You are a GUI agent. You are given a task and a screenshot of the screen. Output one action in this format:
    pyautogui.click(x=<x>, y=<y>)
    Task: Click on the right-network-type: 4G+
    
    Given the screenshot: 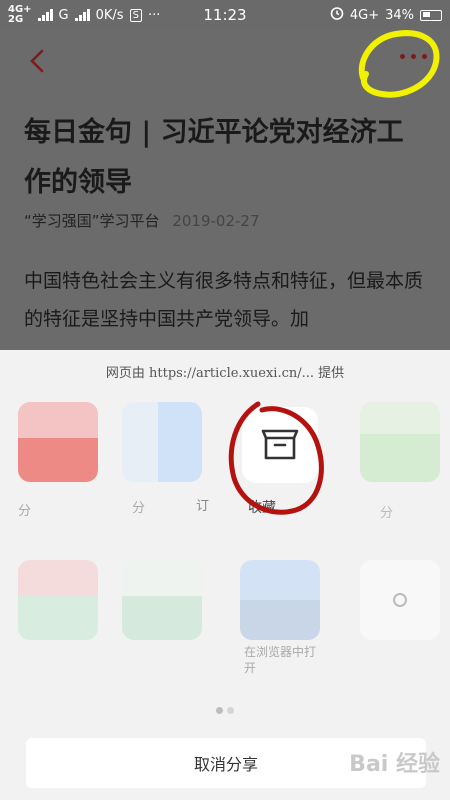 What is the action you would take?
    pyautogui.click(x=364, y=15)
    